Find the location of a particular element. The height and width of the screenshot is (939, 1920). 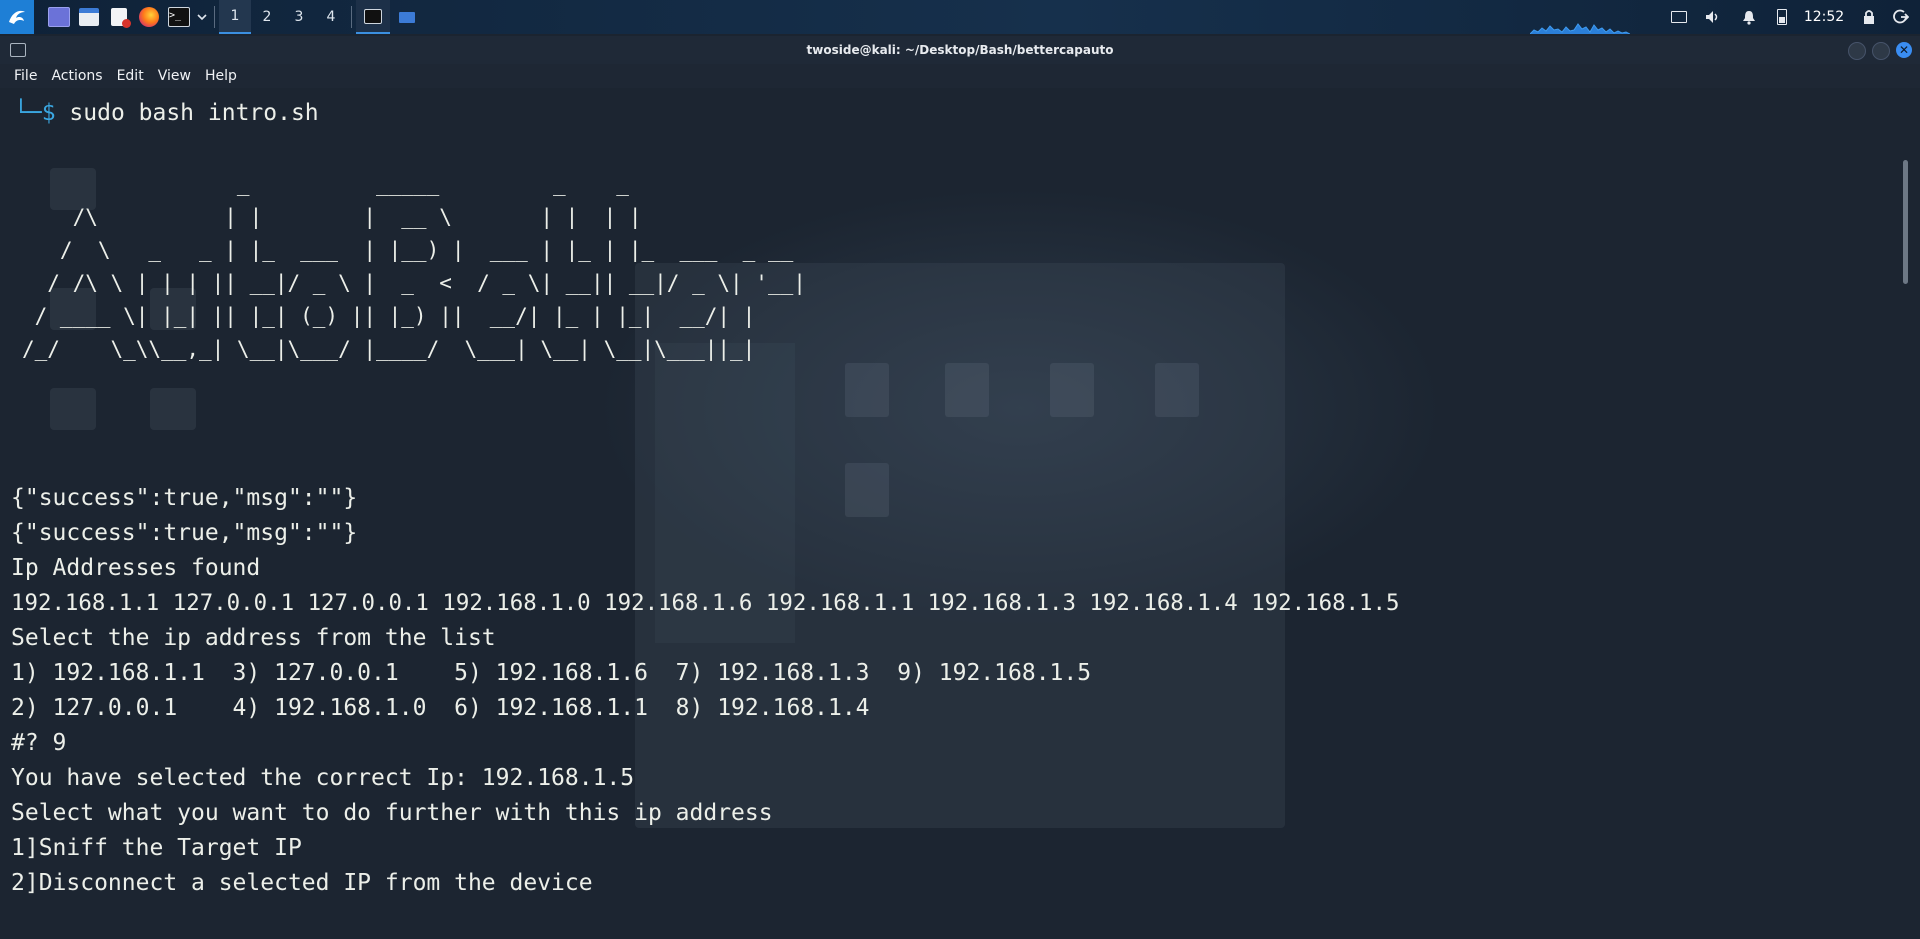

window-terminal-icon is located at coordinates (18, 50).